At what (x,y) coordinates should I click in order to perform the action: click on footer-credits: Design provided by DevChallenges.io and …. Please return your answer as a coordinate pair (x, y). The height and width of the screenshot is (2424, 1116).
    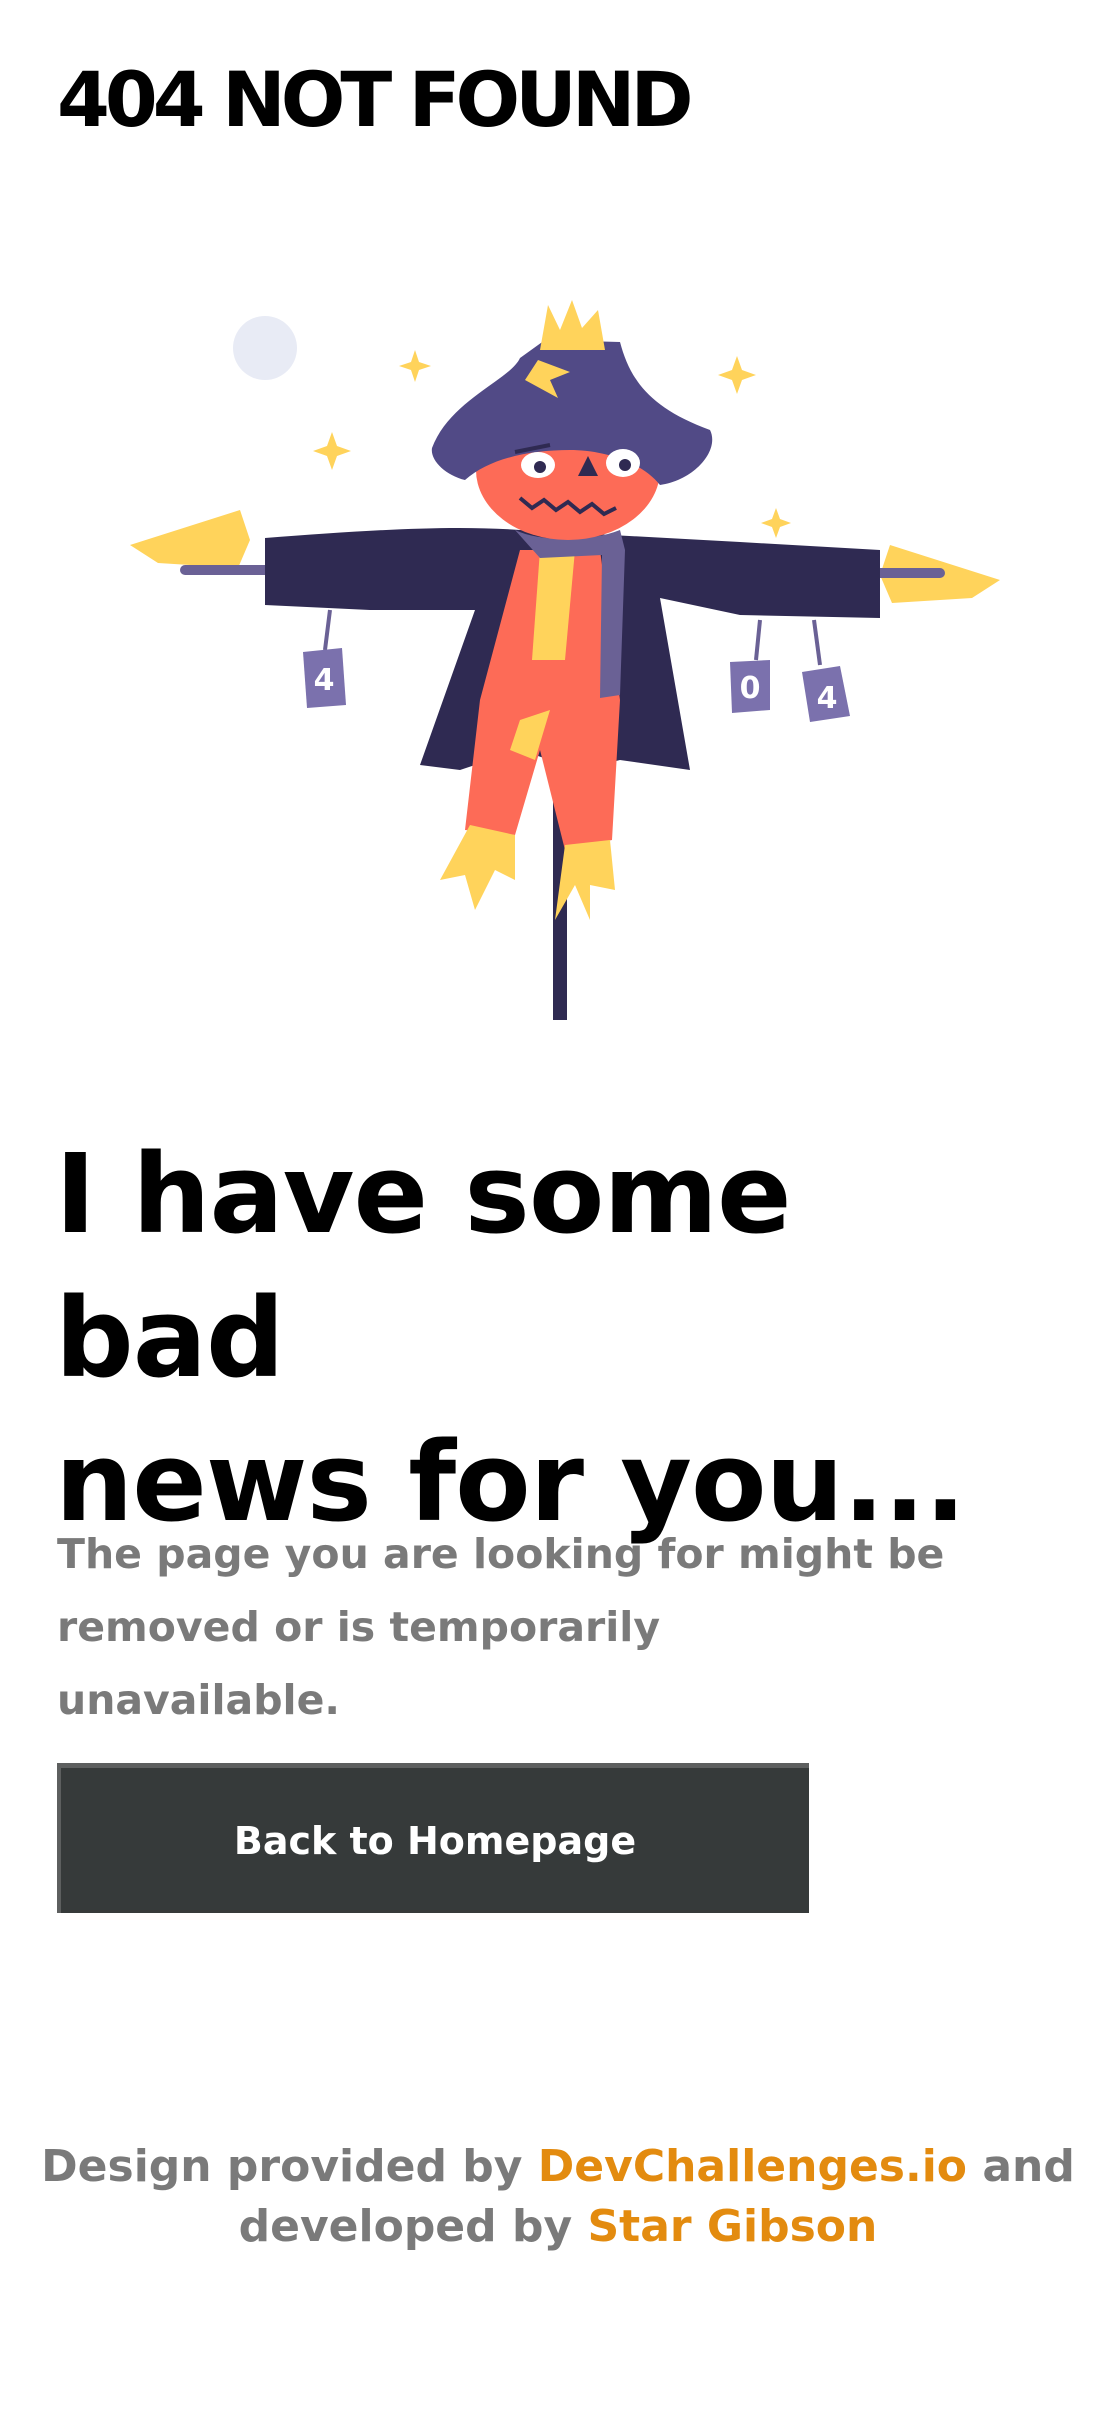
    Looking at the image, I should click on (558, 2197).